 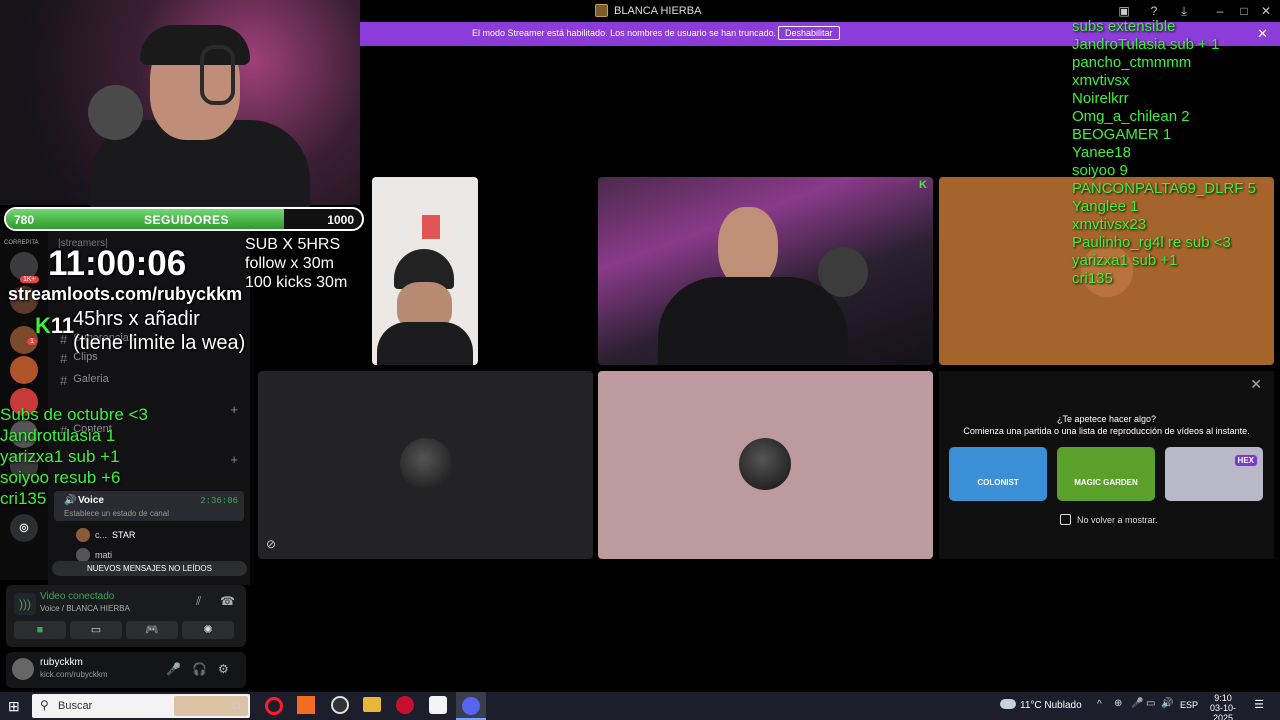 What do you see at coordinates (1051, 705) in the screenshot?
I see `weather-text: 11°C Nublado` at bounding box center [1051, 705].